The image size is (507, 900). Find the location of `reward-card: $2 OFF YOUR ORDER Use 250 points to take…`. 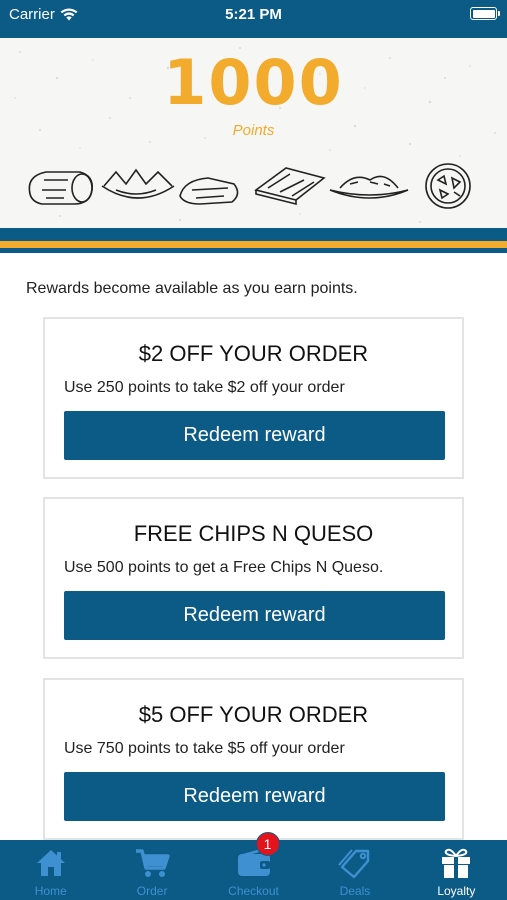

reward-card: $2 OFF YOUR ORDER Use 250 points to take… is located at coordinates (253, 398).